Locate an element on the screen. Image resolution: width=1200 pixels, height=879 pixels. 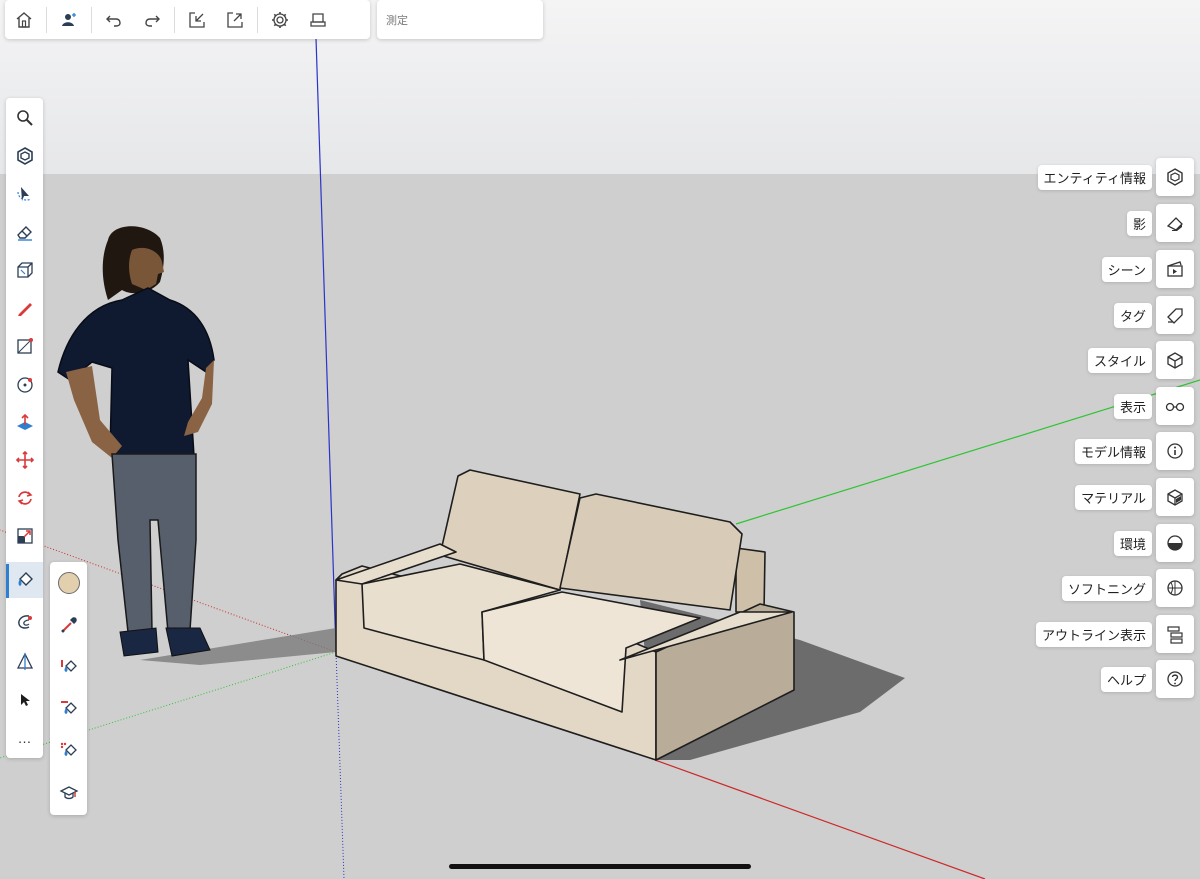
eraser-icon is located at coordinates (25, 232).